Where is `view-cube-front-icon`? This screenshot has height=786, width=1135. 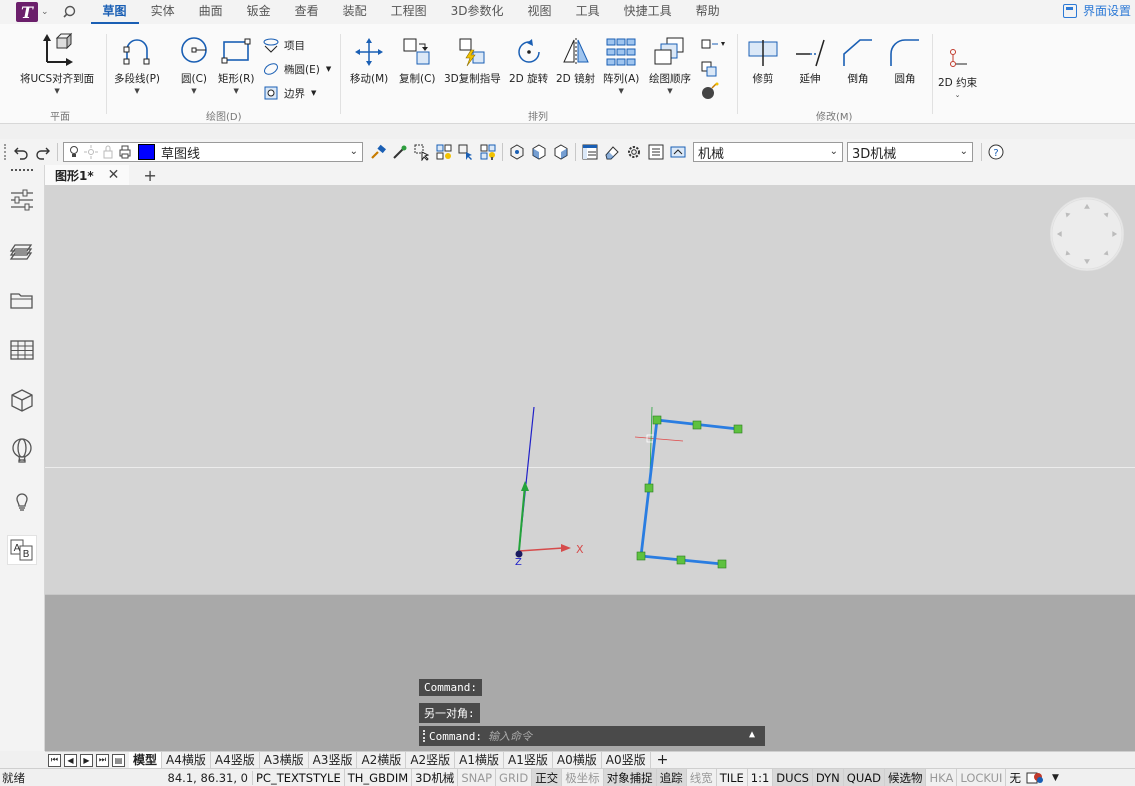 view-cube-front-icon is located at coordinates (539, 152).